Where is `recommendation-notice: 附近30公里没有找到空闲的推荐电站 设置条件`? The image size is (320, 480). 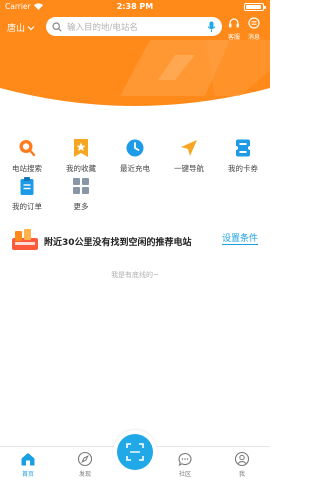
recommendation-notice: 附近30公里没有找到空闲的推荐电站 设置条件 is located at coordinates (135, 239).